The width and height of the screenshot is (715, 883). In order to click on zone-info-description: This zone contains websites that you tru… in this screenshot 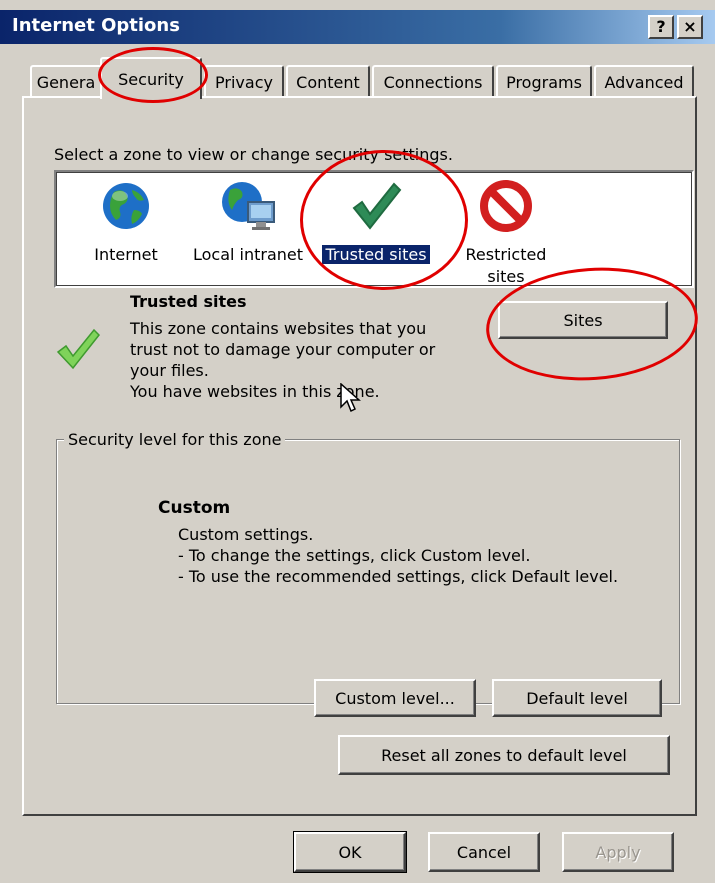, I will do `click(282, 360)`.